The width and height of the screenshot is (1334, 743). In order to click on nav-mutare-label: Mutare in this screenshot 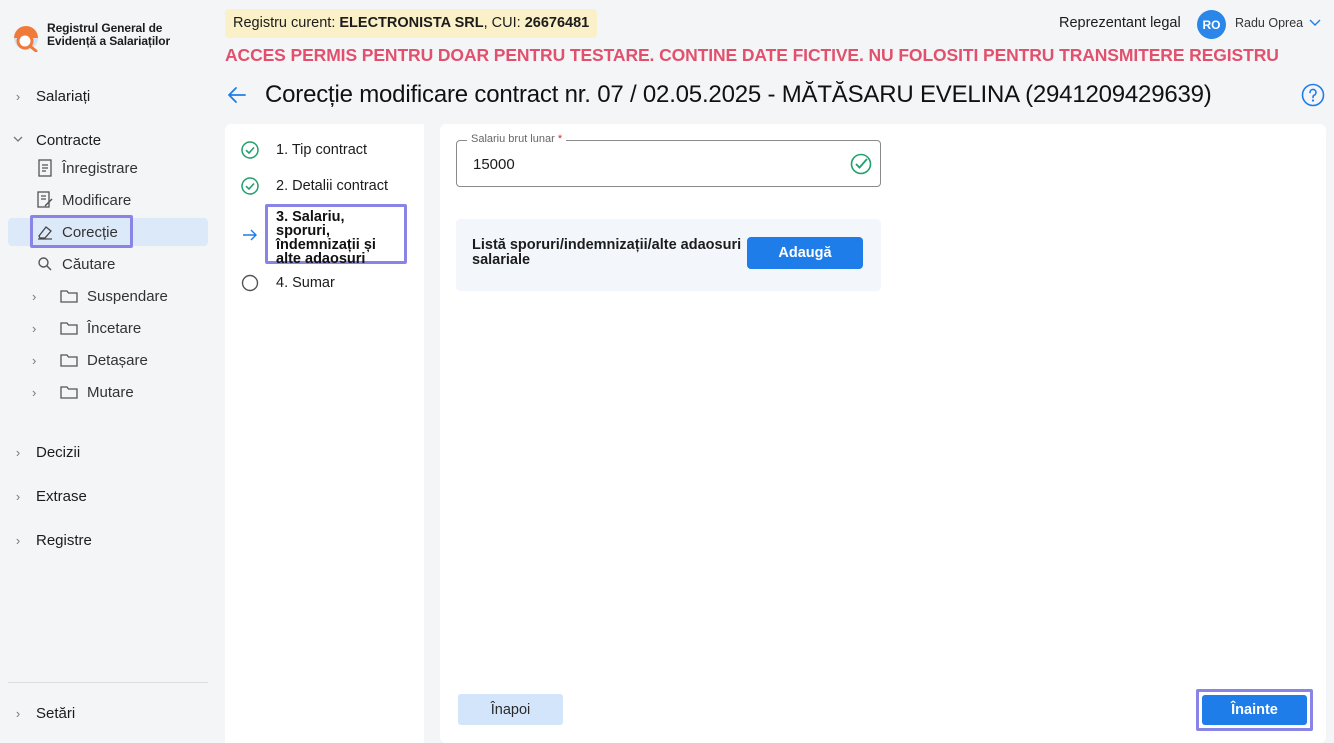, I will do `click(110, 392)`.